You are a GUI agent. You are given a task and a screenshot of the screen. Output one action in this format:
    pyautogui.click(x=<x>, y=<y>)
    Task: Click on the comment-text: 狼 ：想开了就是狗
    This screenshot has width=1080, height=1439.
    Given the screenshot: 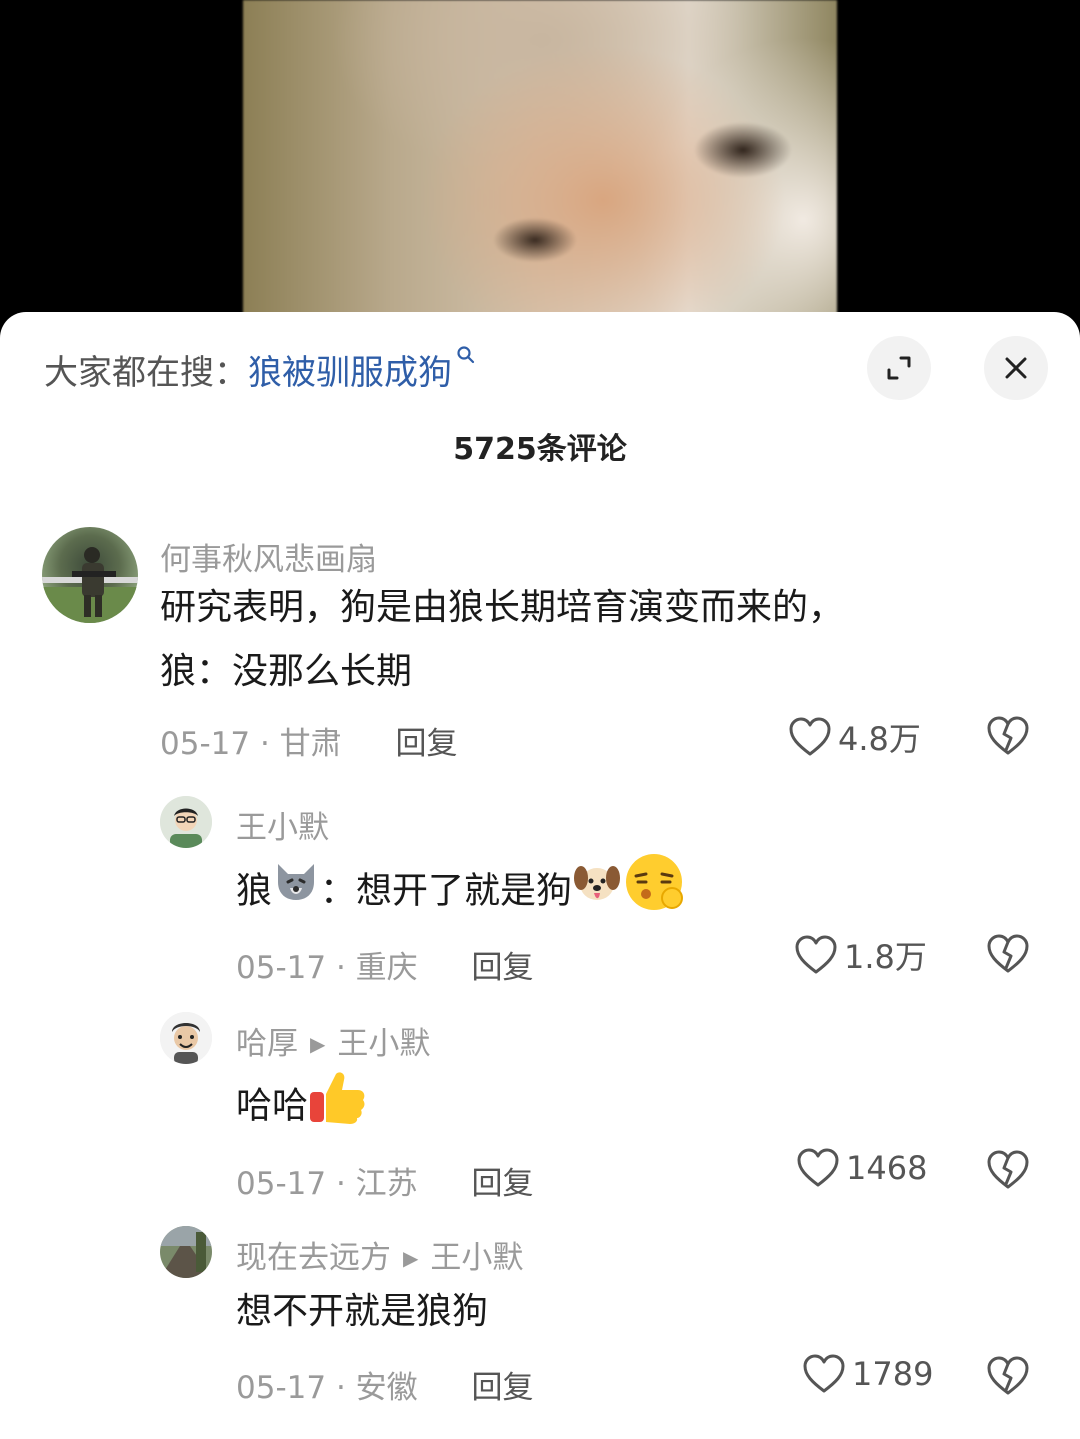 What is the action you would take?
    pyautogui.click(x=462, y=892)
    